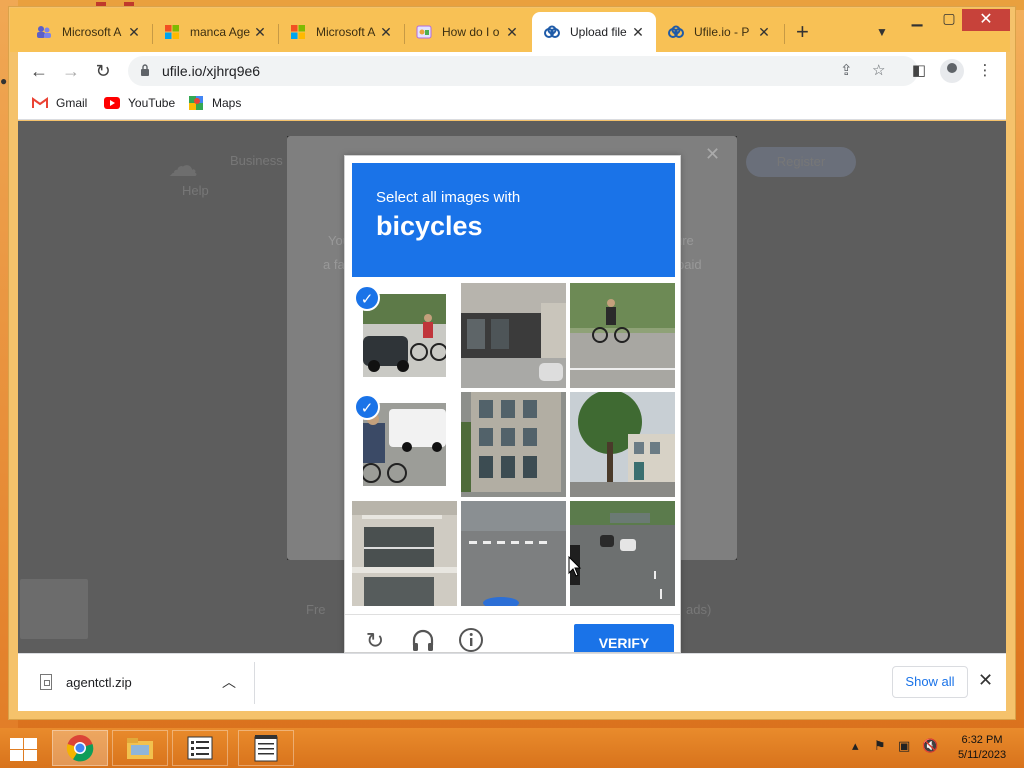 The height and width of the screenshot is (768, 1024). What do you see at coordinates (147, 71) in the screenshot?
I see `lock-icon` at bounding box center [147, 71].